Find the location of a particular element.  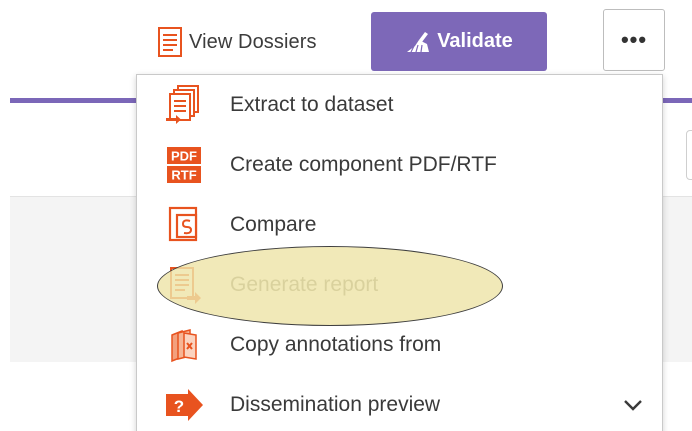

pdf-icon-text: PDF is located at coordinates (184, 156).